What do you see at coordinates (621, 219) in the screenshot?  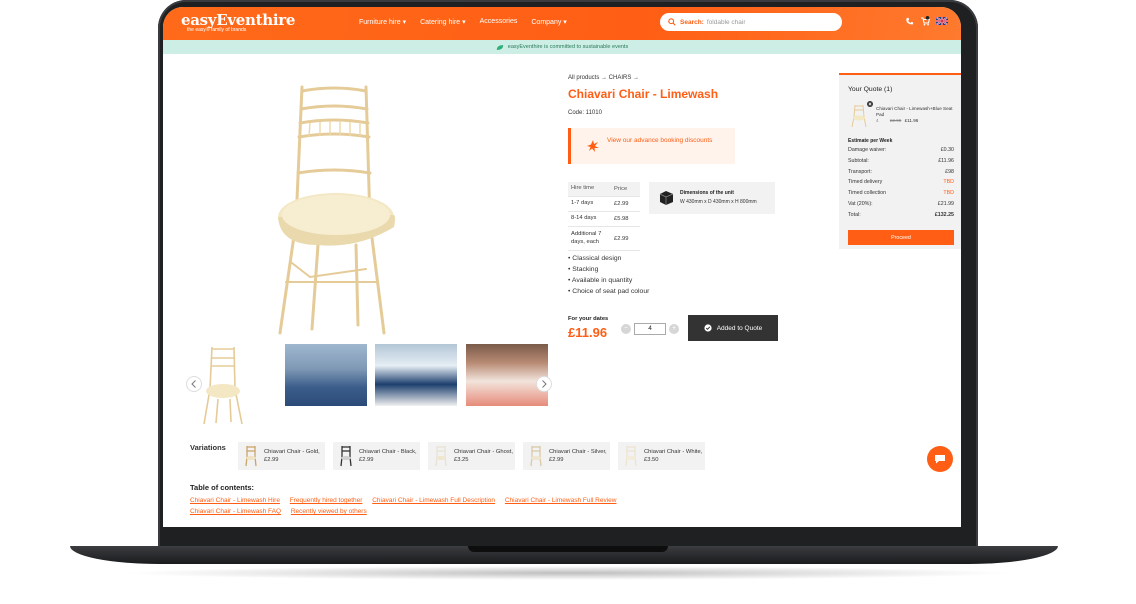 I see `price-row-value: £5.98` at bounding box center [621, 219].